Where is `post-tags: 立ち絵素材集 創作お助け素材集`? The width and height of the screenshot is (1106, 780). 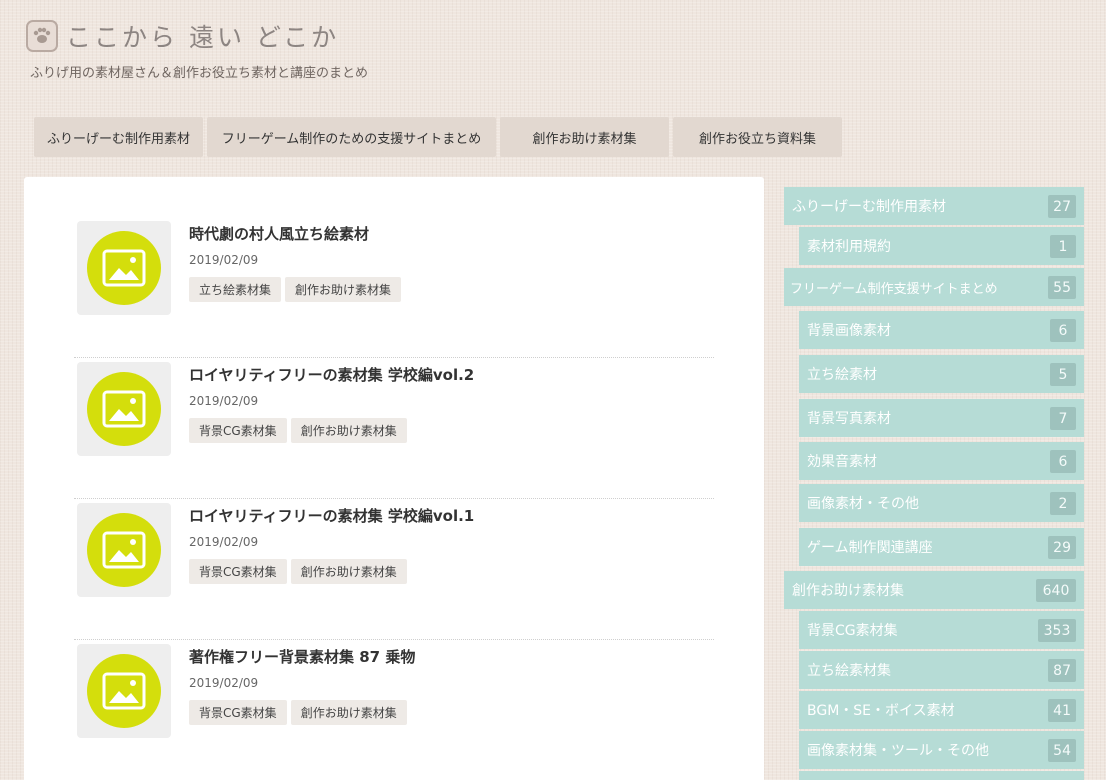
post-tags: 立ち絵素材集 創作お助け素材集 is located at coordinates (297, 289).